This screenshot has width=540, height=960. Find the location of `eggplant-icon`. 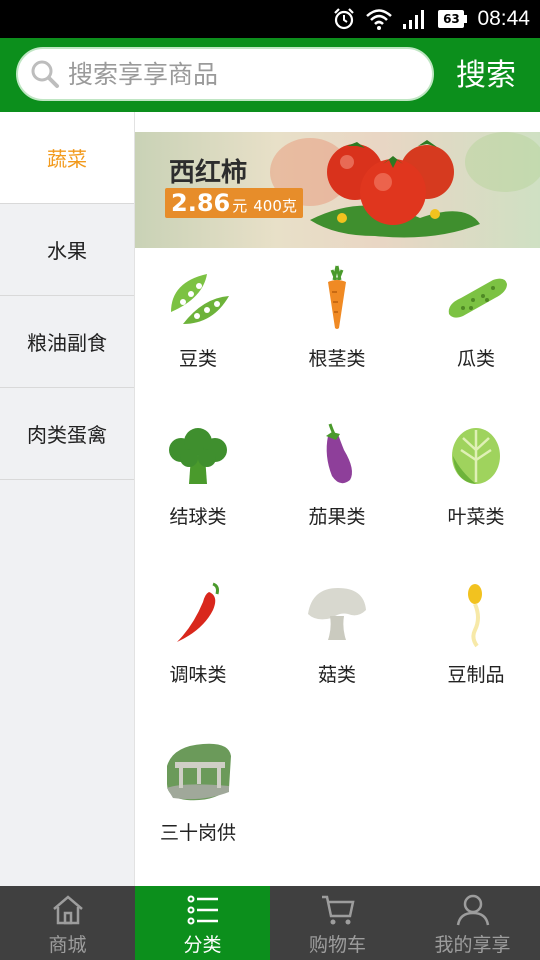

eggplant-icon is located at coordinates (339, 453).